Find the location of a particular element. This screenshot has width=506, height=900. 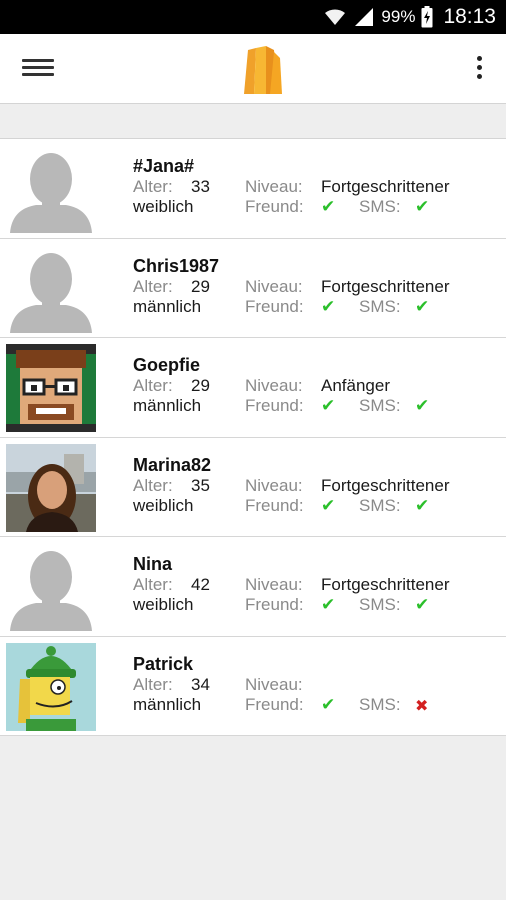

signal-icon is located at coordinates (364, 17).